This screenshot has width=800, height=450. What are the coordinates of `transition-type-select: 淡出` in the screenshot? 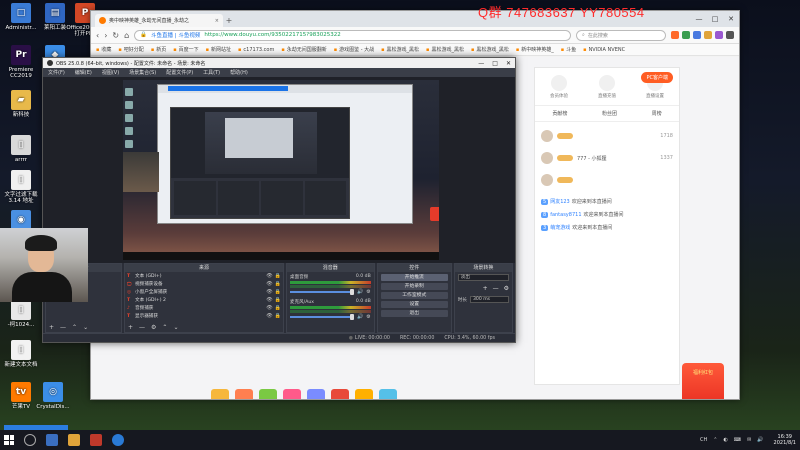 It's located at (483, 277).